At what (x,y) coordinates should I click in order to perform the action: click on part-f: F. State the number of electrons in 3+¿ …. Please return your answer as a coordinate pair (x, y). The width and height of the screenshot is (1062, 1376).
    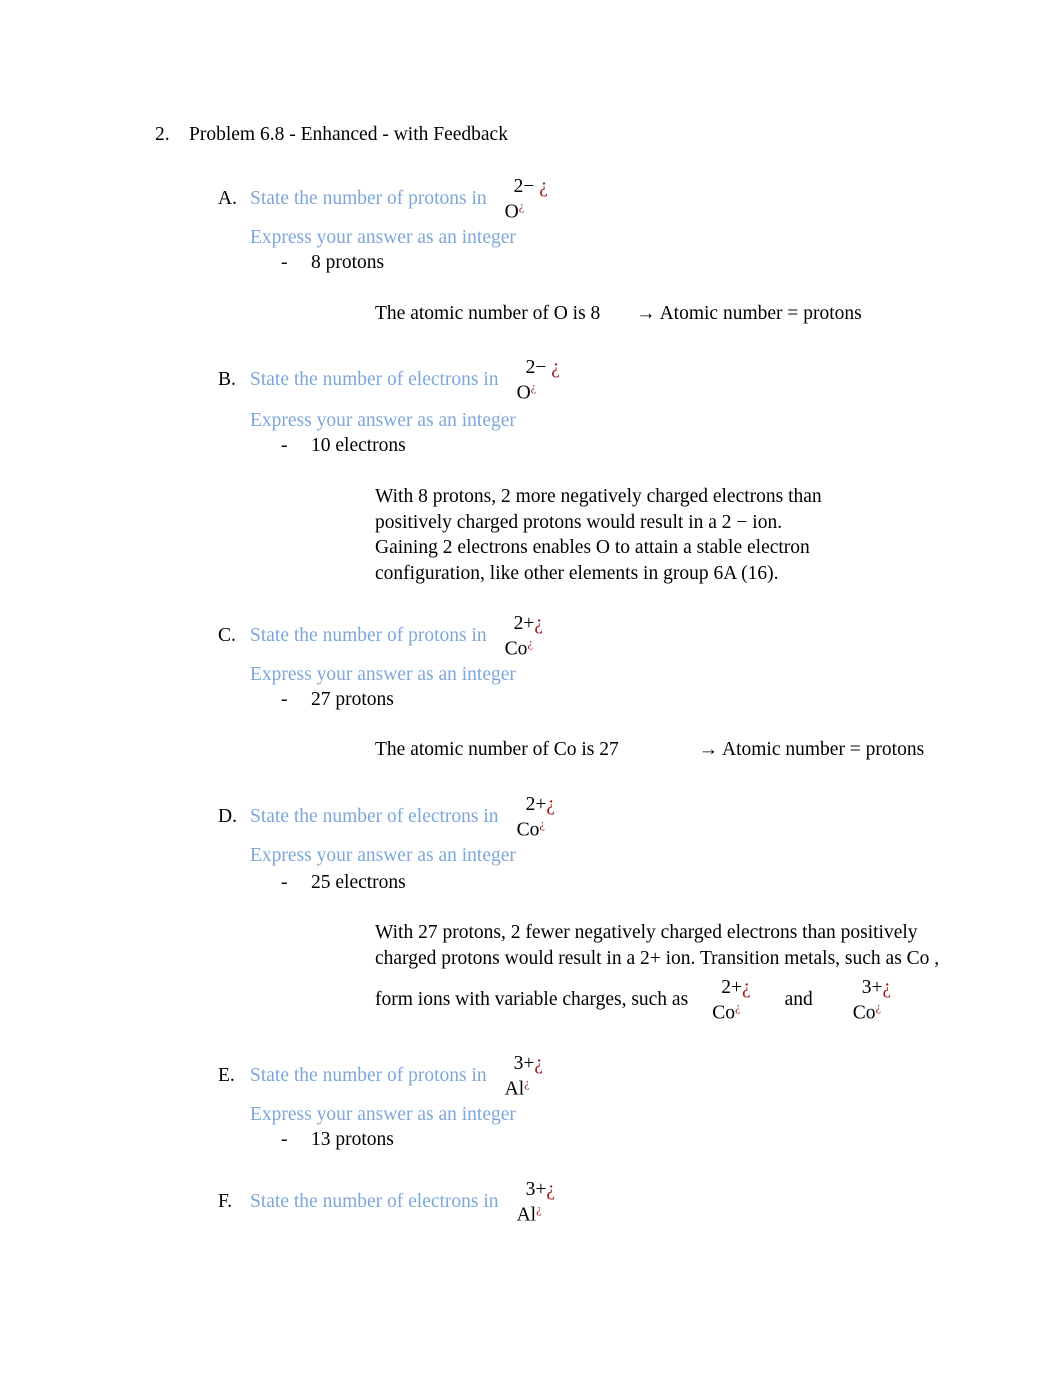
    Looking at the image, I should click on (531, 1207).